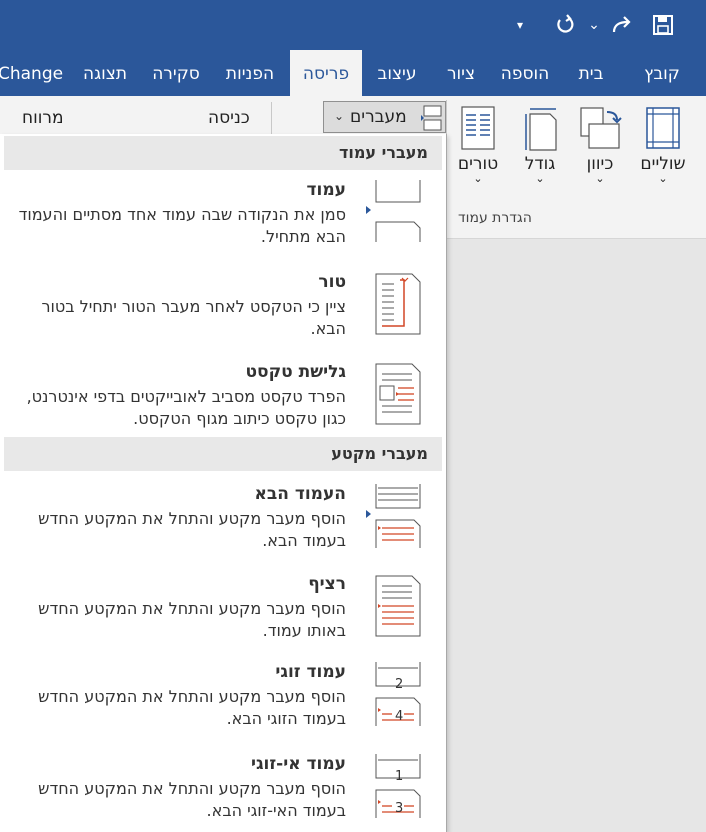 The width and height of the screenshot is (706, 832). I want to click on spacing-label: מרווח, so click(43, 118).